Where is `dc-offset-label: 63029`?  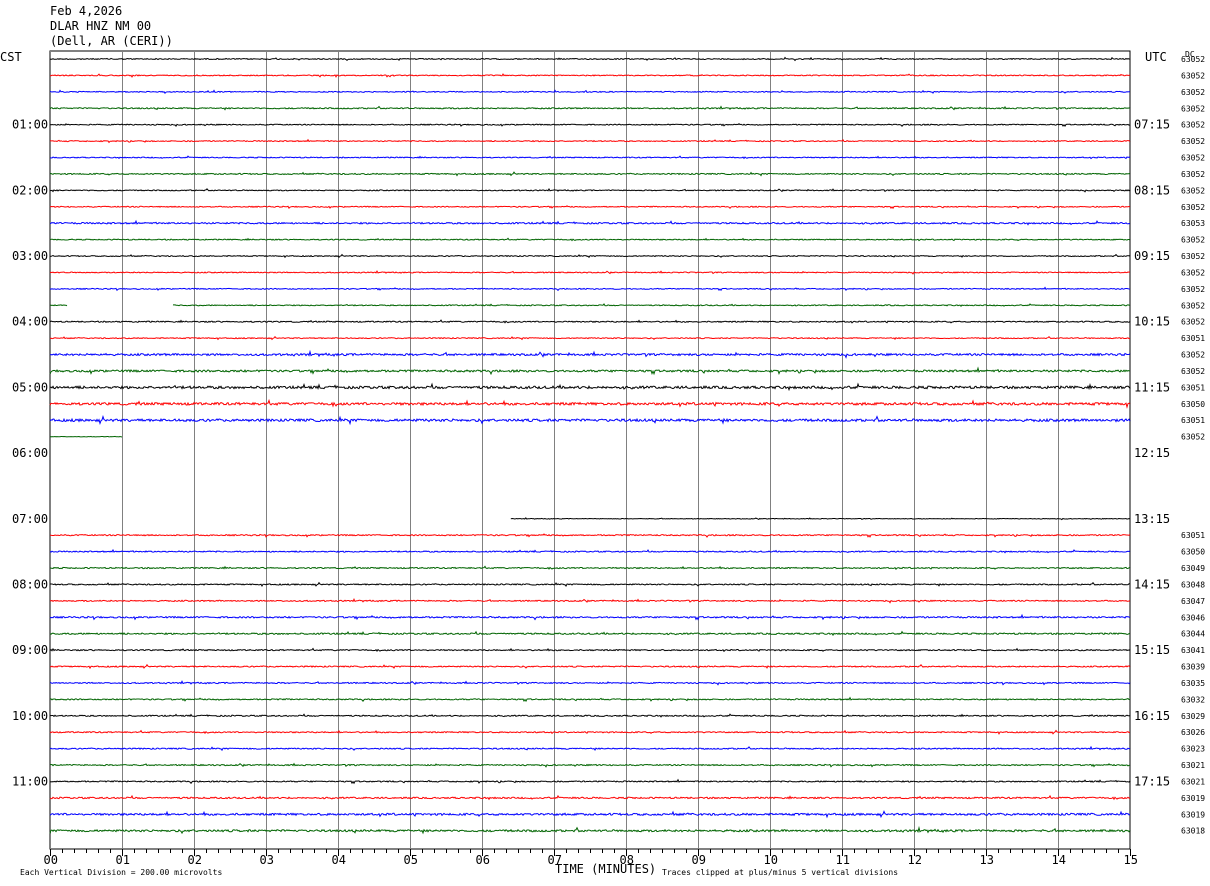 dc-offset-label: 63029 is located at coordinates (1193, 716).